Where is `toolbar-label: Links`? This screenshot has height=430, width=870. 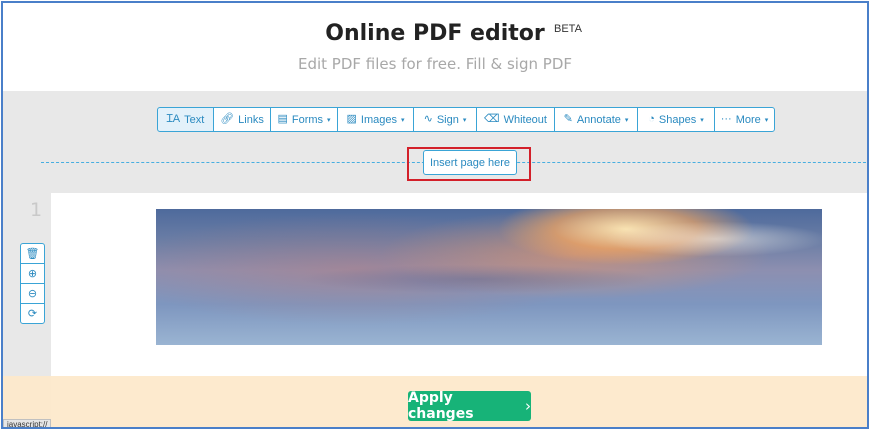 toolbar-label: Links is located at coordinates (251, 119).